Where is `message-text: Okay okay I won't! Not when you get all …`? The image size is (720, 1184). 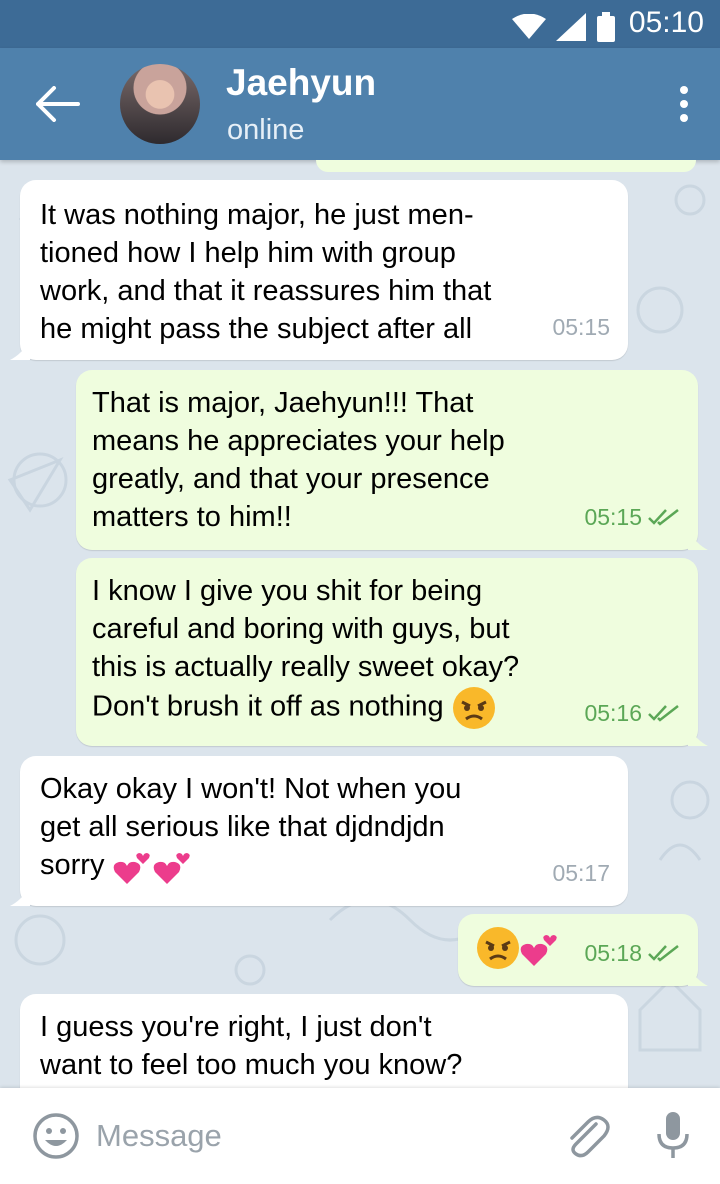 message-text: Okay okay I won't! Not when you get all … is located at coordinates (251, 827).